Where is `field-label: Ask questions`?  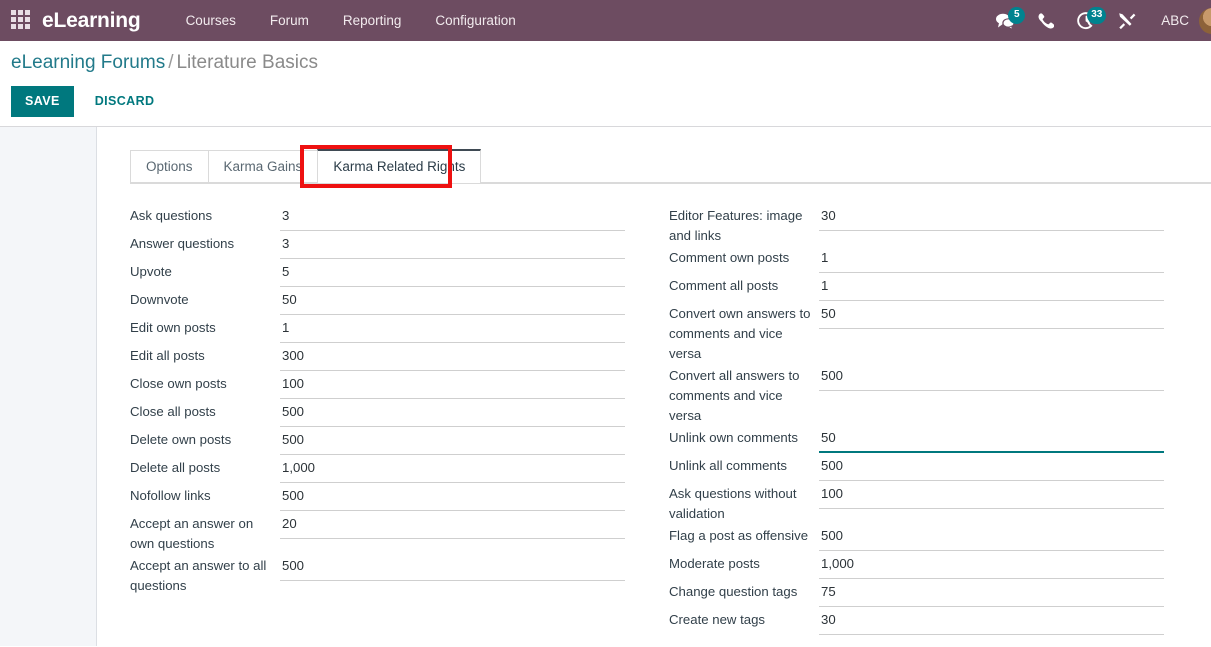
field-label: Ask questions is located at coordinates (171, 215).